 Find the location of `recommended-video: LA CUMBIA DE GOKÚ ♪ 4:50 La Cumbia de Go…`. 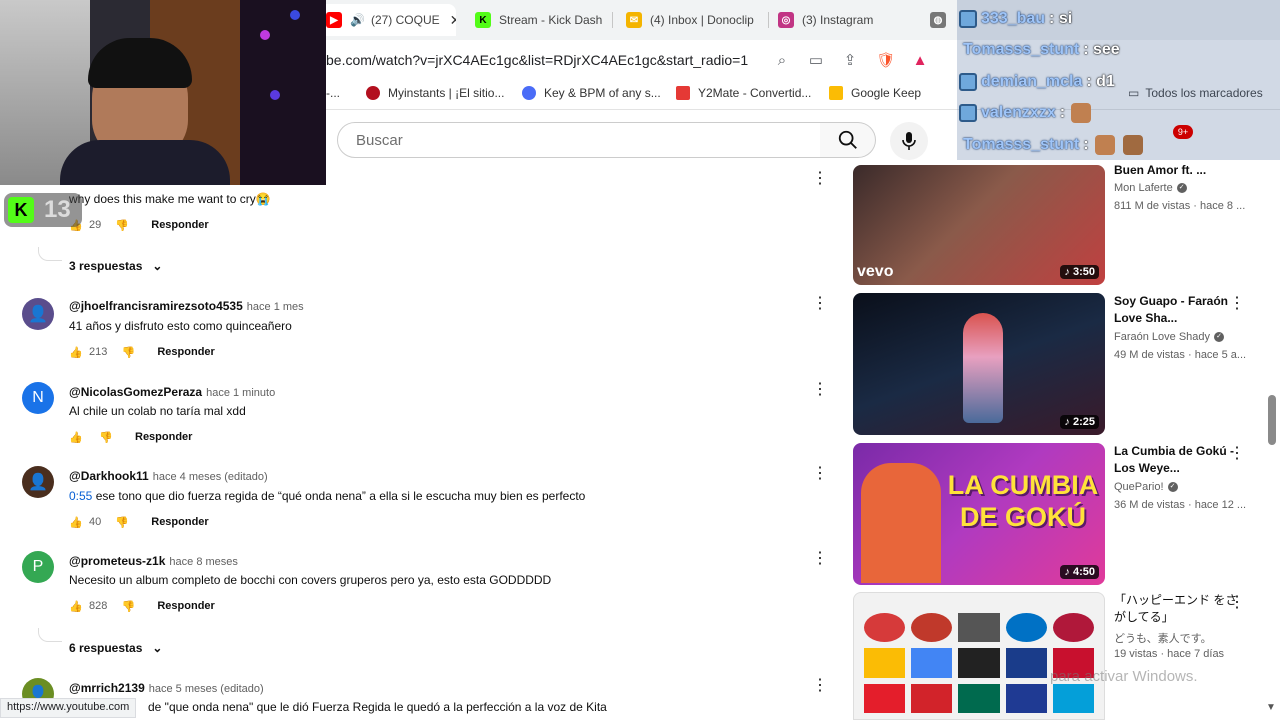

recommended-video: LA CUMBIA DE GOKÚ ♪ 4:50 La Cumbia de Go… is located at coordinates (1058, 514).